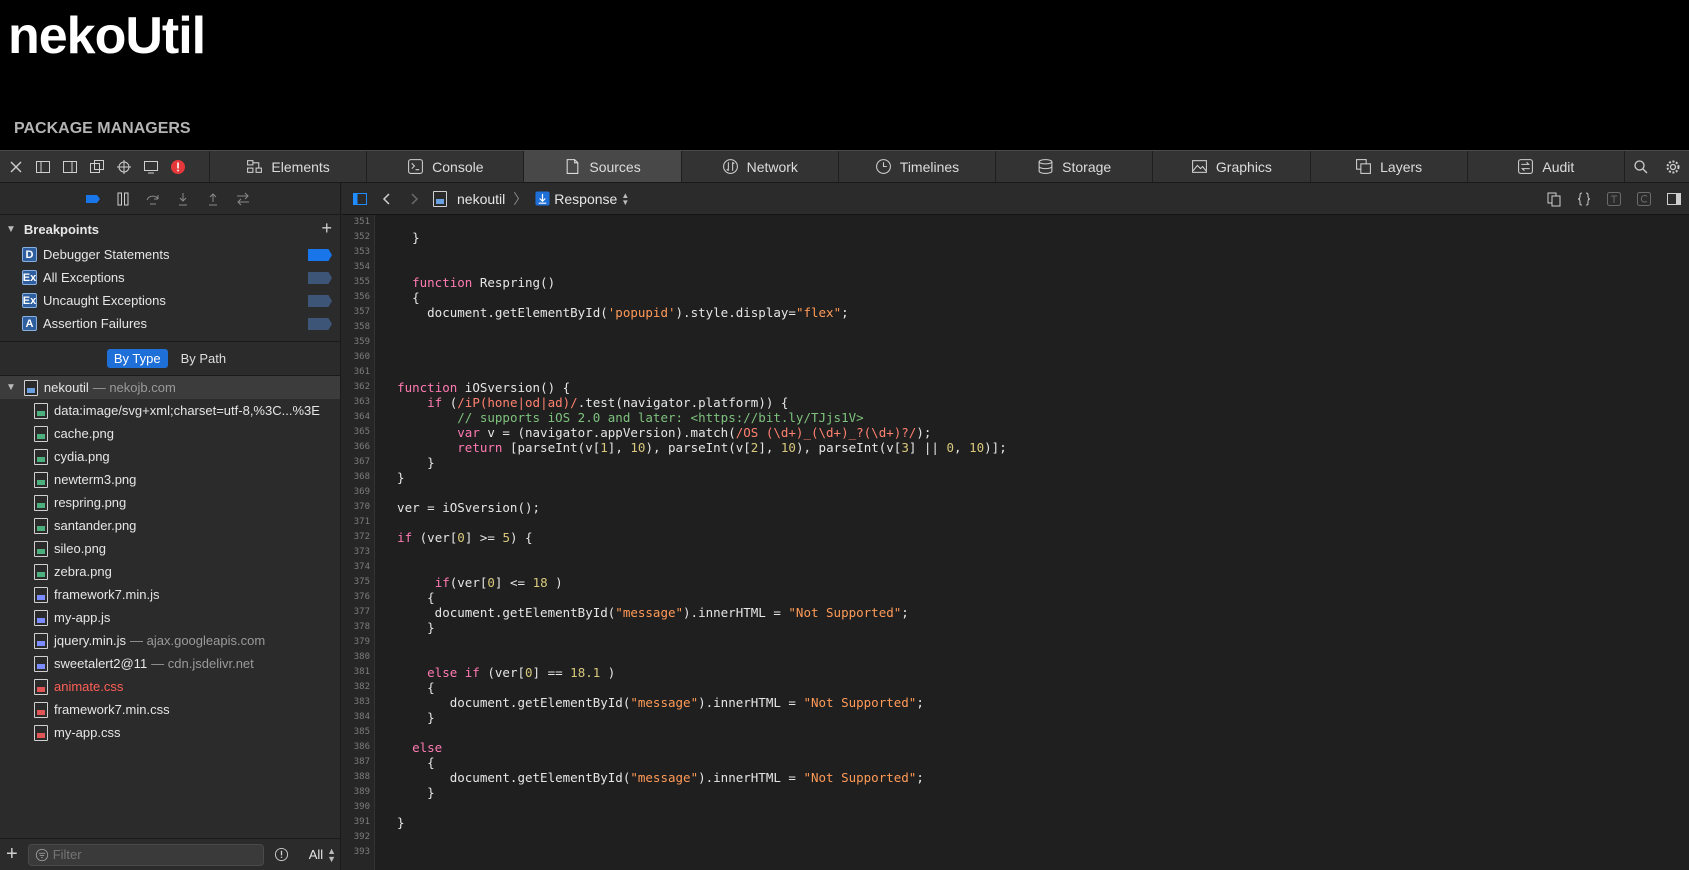  I want to click on add-resource-icon: +, so click(12, 854).